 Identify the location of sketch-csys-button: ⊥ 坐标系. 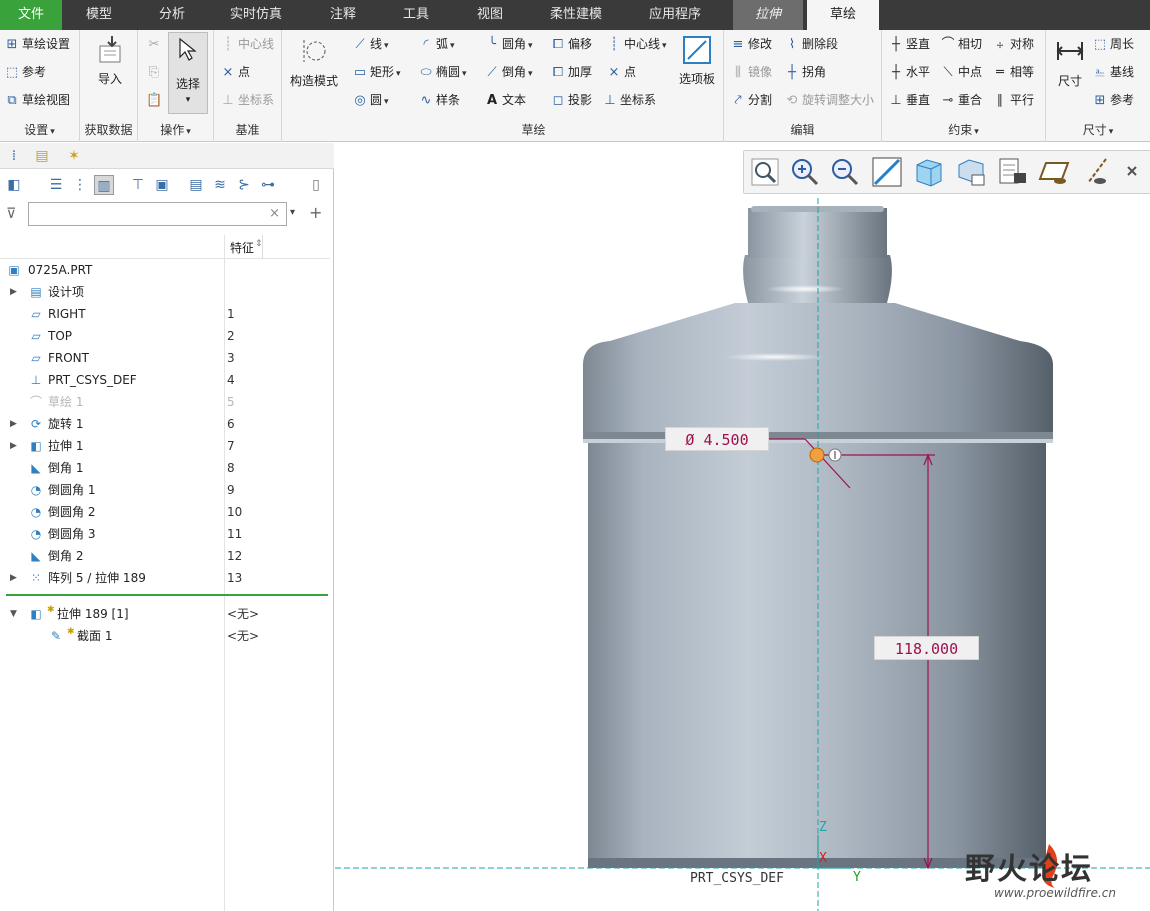
(629, 100).